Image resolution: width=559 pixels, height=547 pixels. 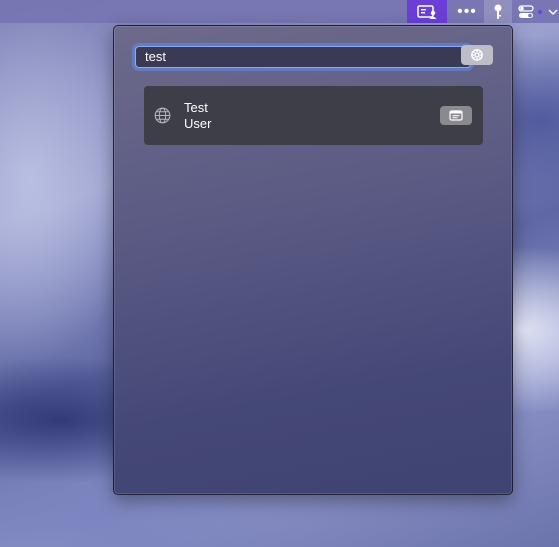 I want to click on window-icon, so click(x=456, y=115).